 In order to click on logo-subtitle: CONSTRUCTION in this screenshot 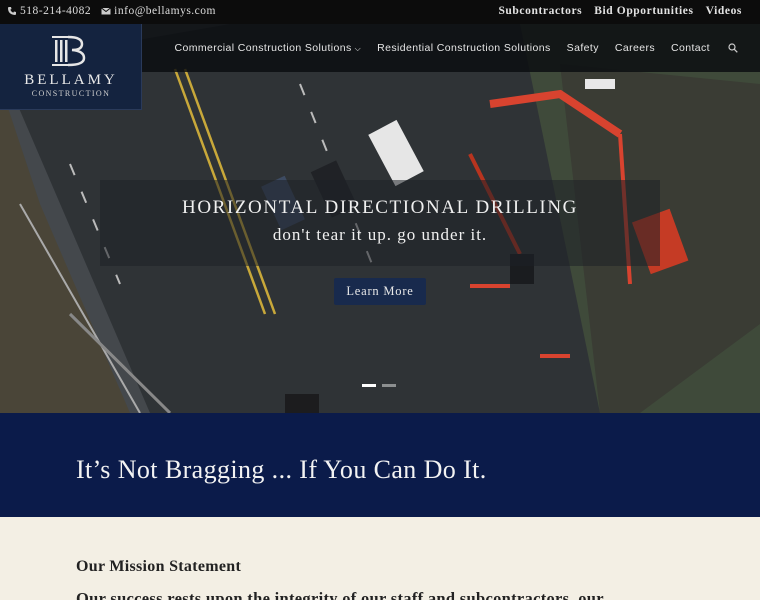, I will do `click(71, 93)`.